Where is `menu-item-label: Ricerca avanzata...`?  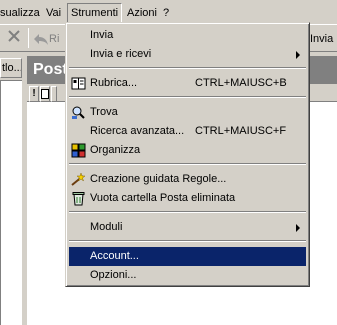 menu-item-label: Ricerca avanzata... is located at coordinates (137, 131).